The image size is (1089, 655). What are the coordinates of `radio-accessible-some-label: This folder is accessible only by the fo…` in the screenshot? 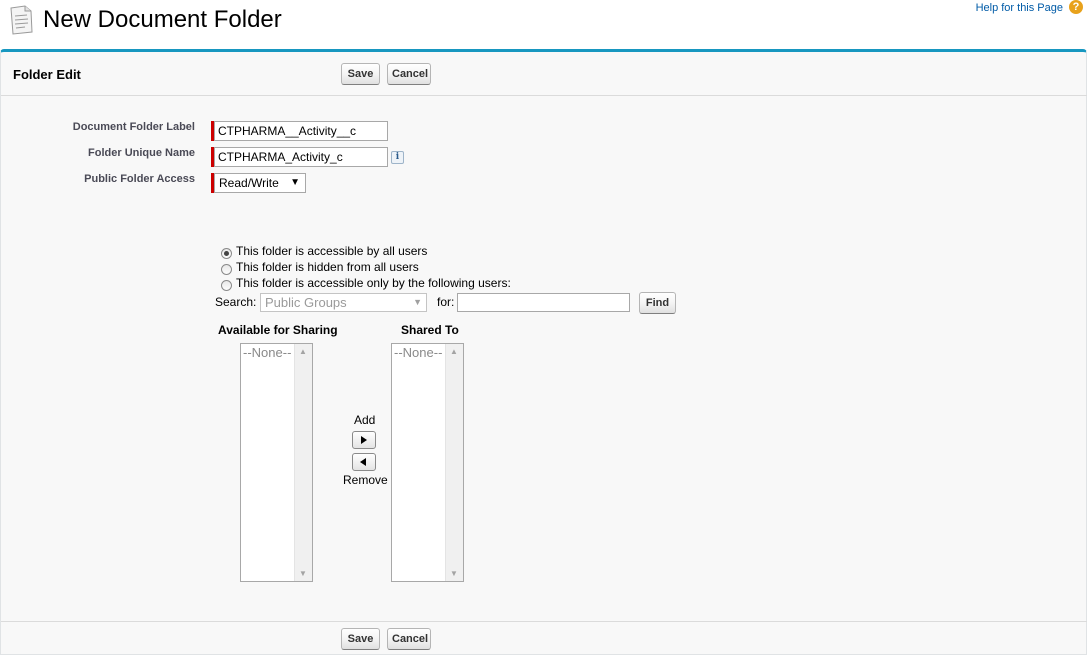 It's located at (373, 283).